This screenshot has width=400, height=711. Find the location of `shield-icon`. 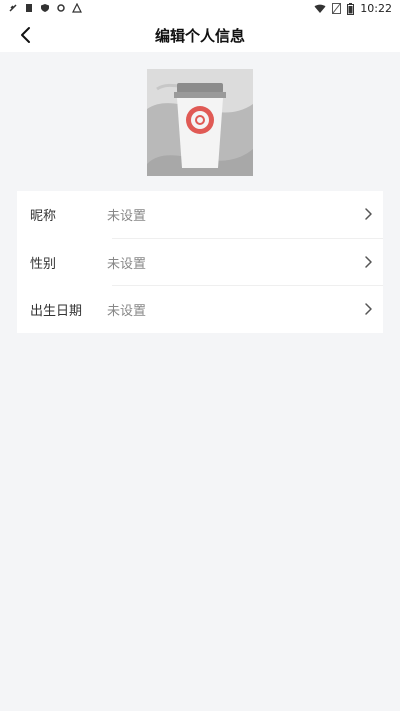

shield-icon is located at coordinates (45, 8).